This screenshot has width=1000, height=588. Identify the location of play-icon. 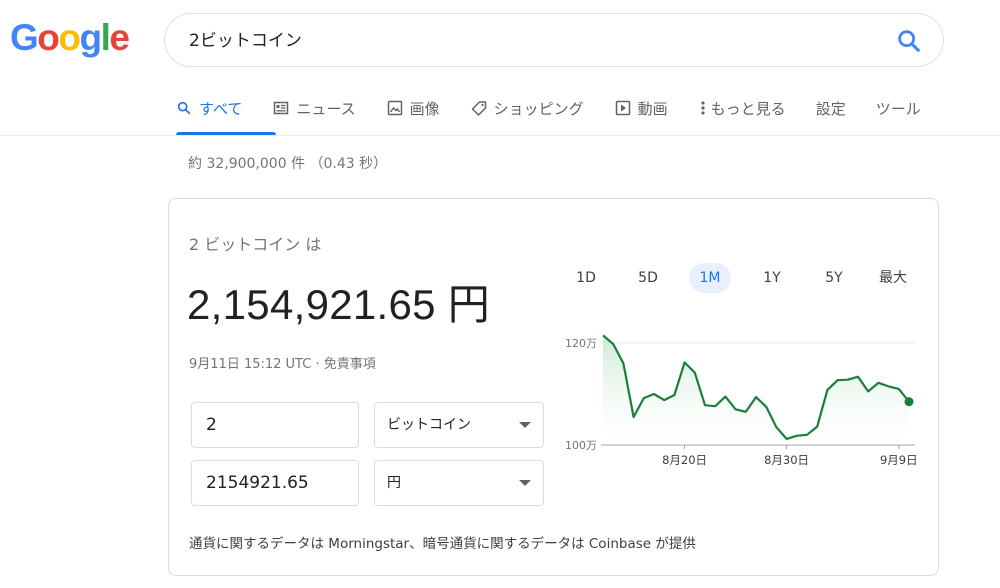
(623, 108).